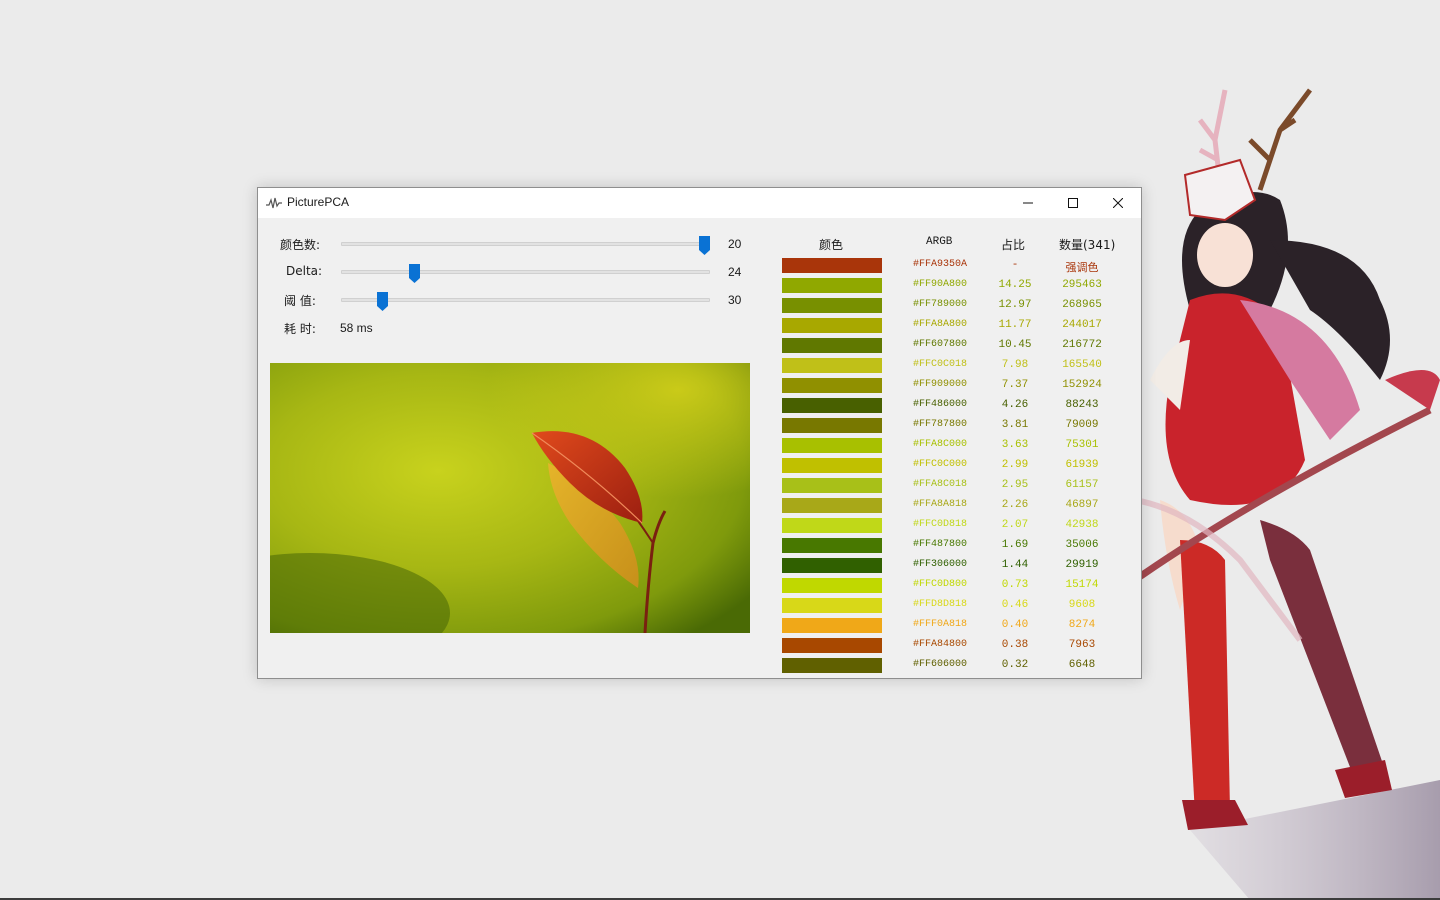 The height and width of the screenshot is (900, 1440). I want to click on ratio-cell: 1.69, so click(1015, 545).